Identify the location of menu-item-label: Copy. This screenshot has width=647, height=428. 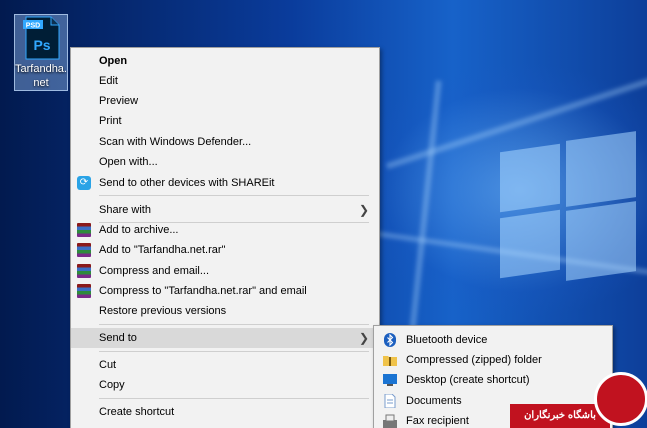
(112, 385).